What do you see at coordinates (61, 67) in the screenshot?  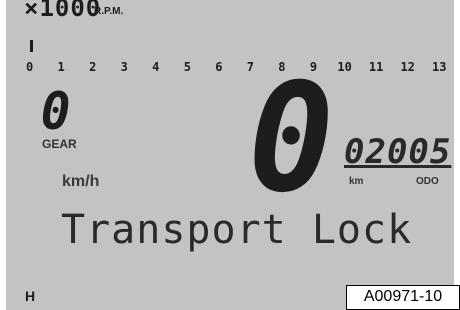 I see `rpm-scale-label: 1` at bounding box center [61, 67].